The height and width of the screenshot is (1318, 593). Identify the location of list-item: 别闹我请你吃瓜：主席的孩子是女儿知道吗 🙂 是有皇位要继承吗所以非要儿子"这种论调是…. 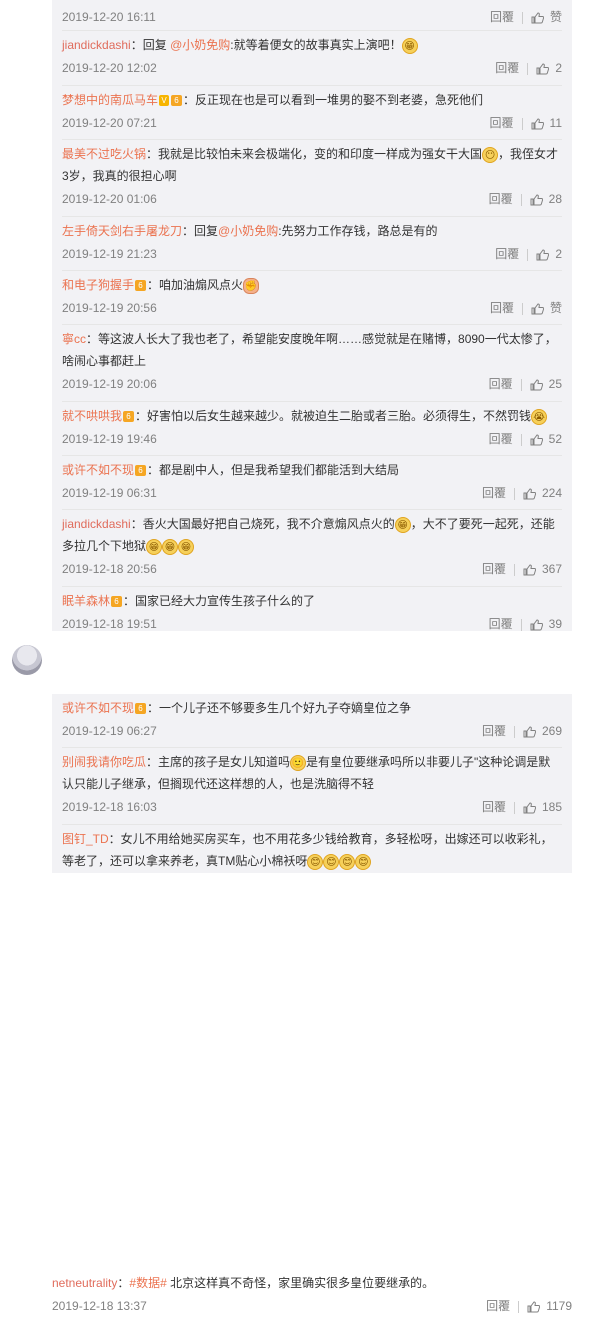
(312, 786).